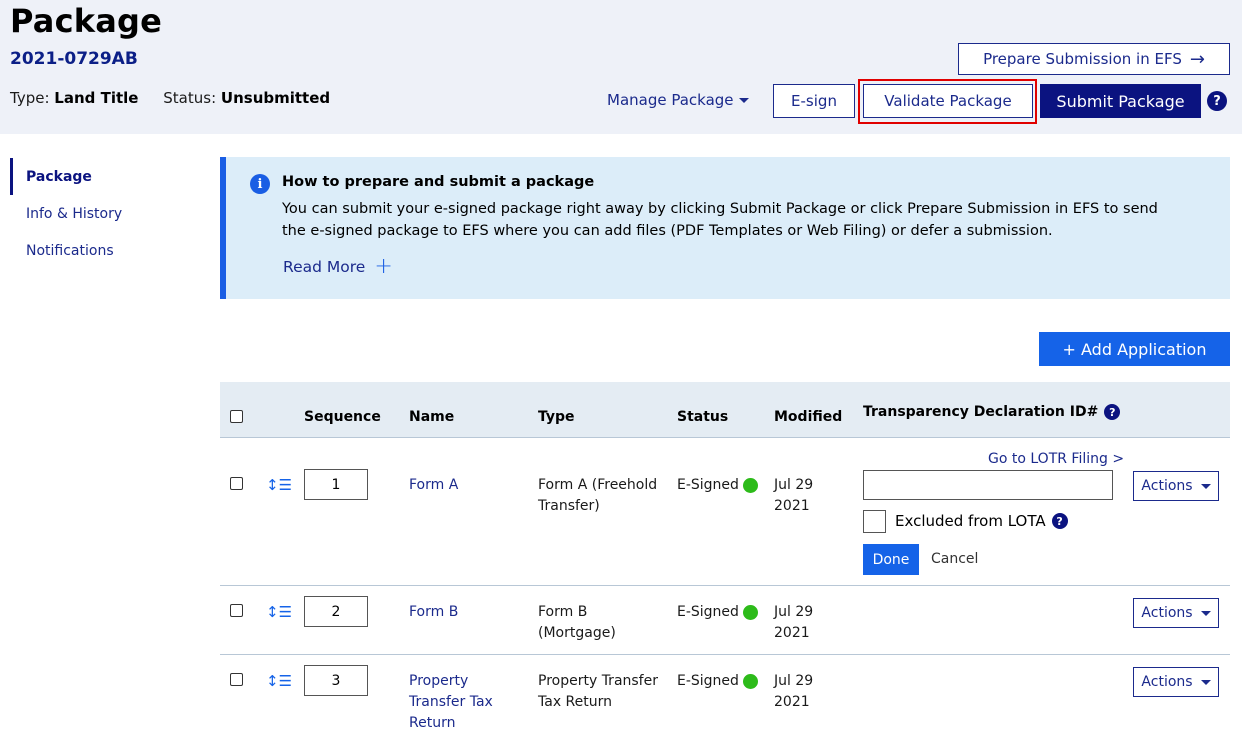 This screenshot has width=1242, height=737. What do you see at coordinates (891, 559) in the screenshot?
I see `done-button: Done` at bounding box center [891, 559].